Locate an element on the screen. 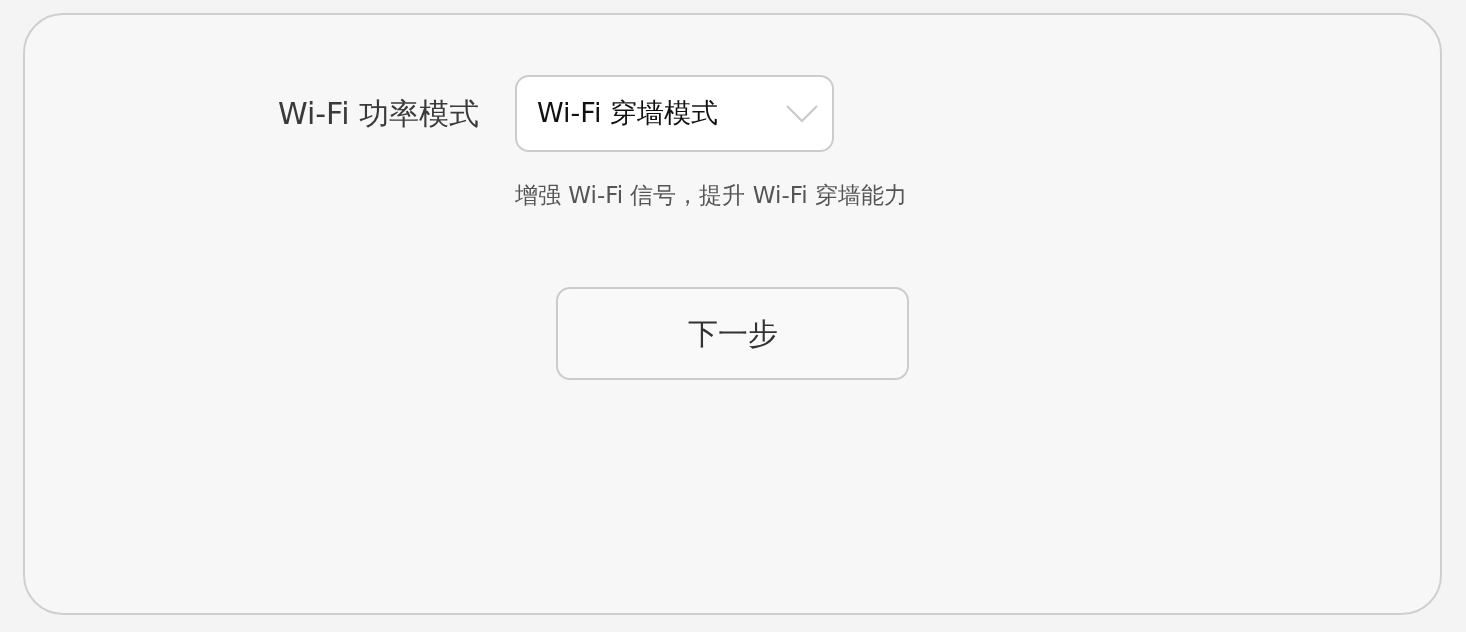 The width and height of the screenshot is (1466, 632). mode-select: Wi-Fi 穿墙模式 is located at coordinates (674, 113).